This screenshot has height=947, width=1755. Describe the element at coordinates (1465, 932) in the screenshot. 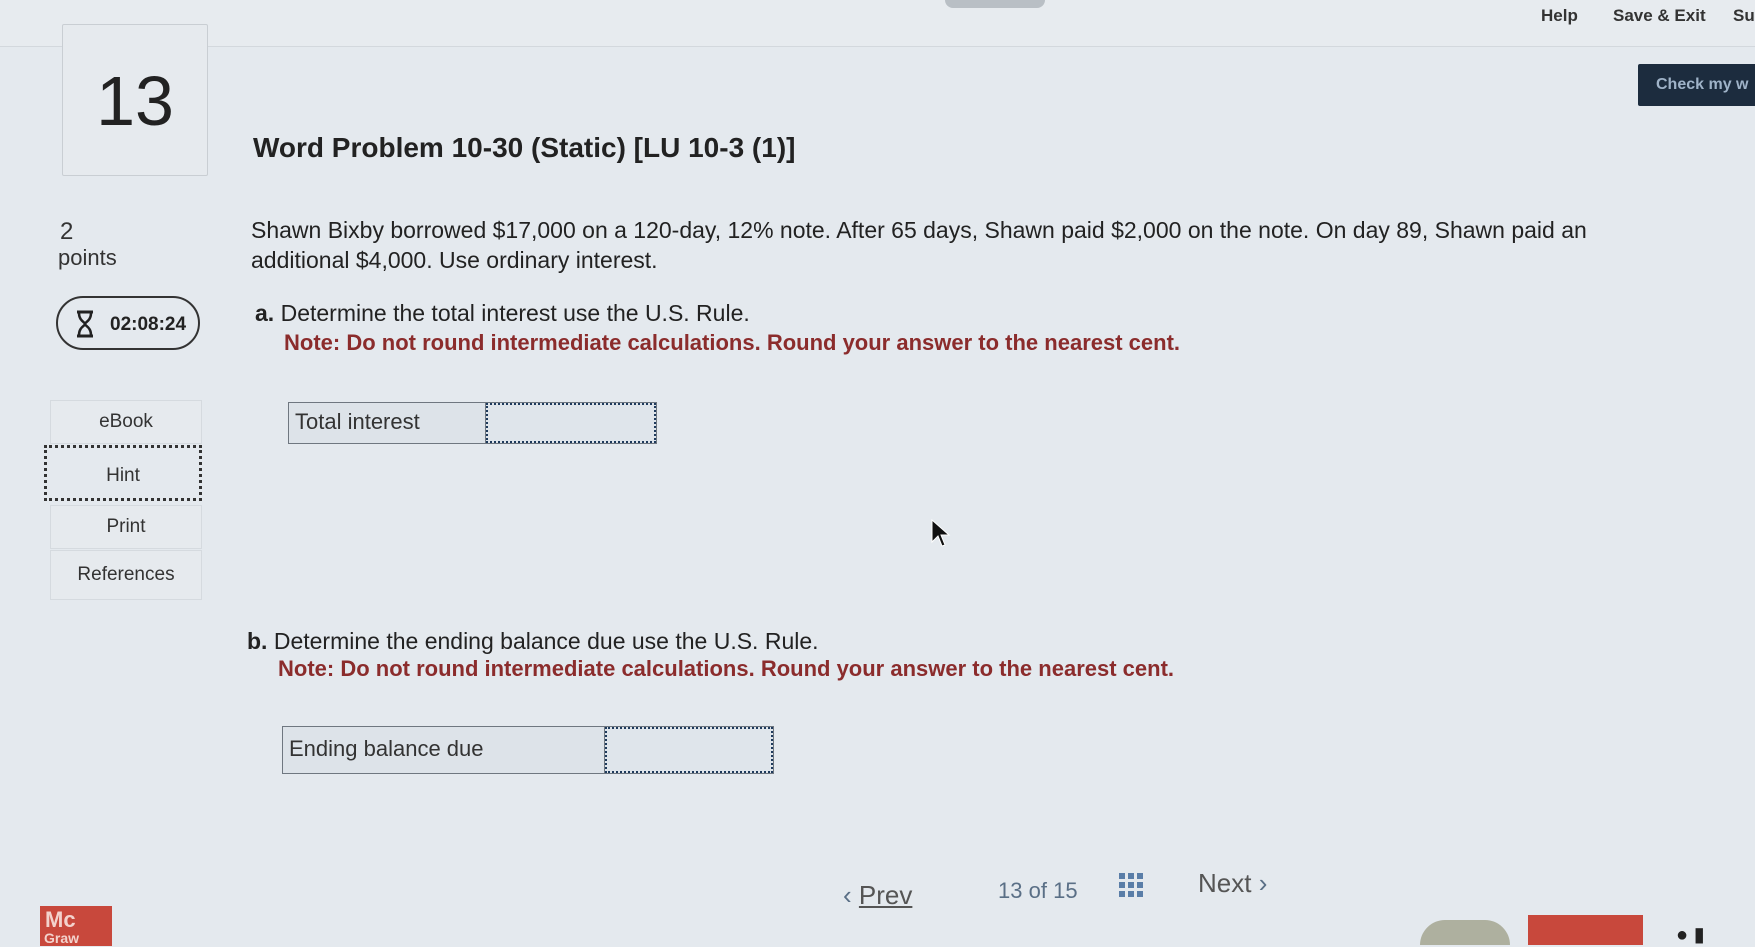

I see `bottom-decoration` at that location.